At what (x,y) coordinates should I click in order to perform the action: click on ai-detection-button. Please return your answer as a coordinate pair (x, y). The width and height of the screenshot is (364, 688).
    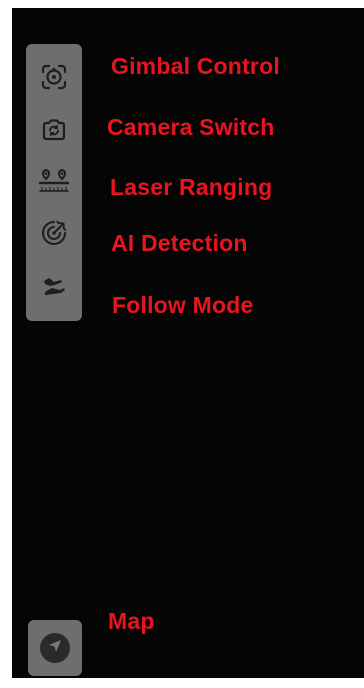
    Looking at the image, I should click on (54, 233).